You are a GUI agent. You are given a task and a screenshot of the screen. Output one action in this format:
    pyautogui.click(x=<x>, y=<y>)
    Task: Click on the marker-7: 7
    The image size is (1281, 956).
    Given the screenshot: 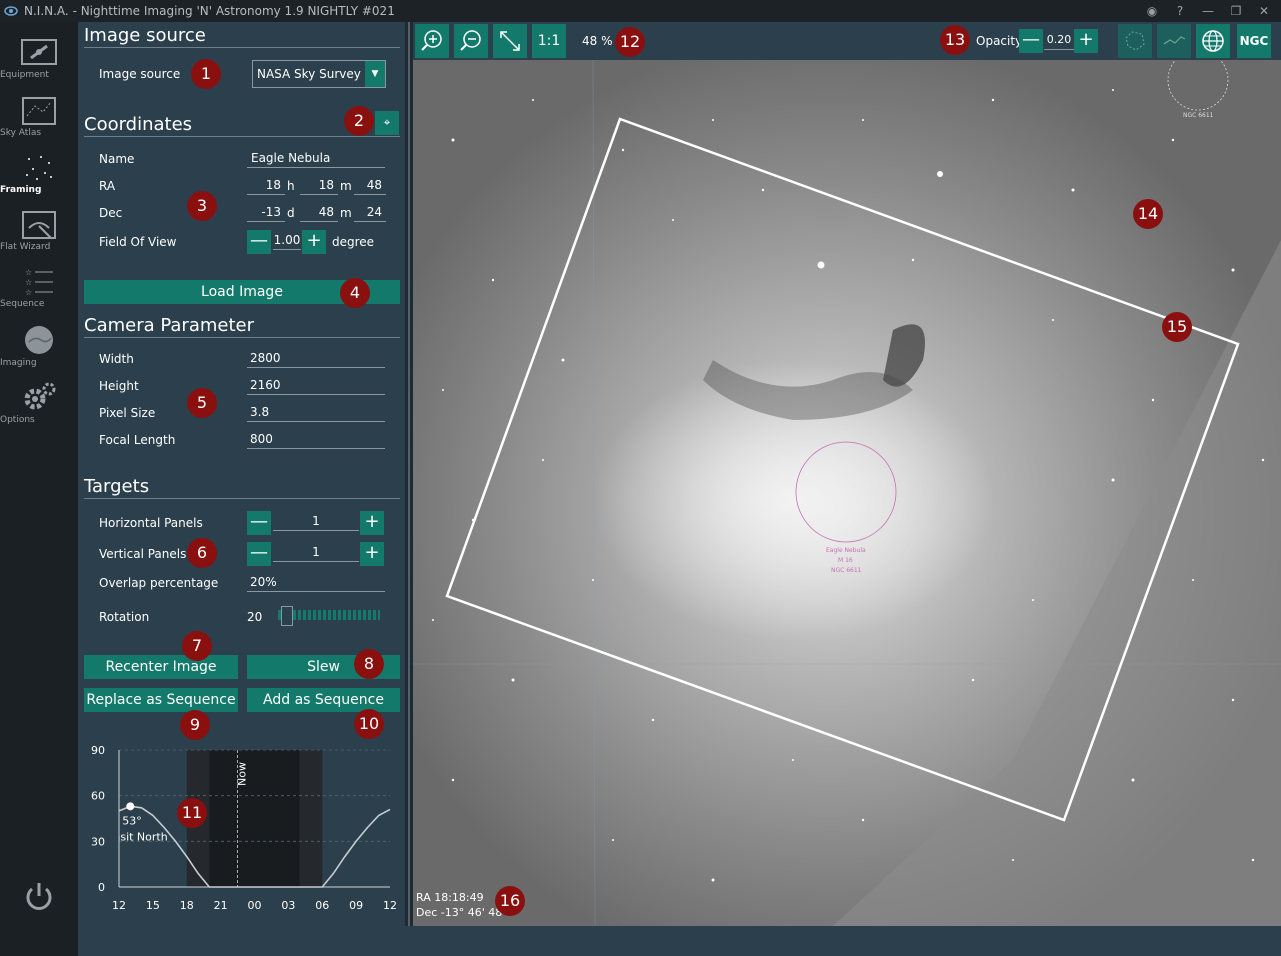 What is the action you would take?
    pyautogui.click(x=197, y=646)
    